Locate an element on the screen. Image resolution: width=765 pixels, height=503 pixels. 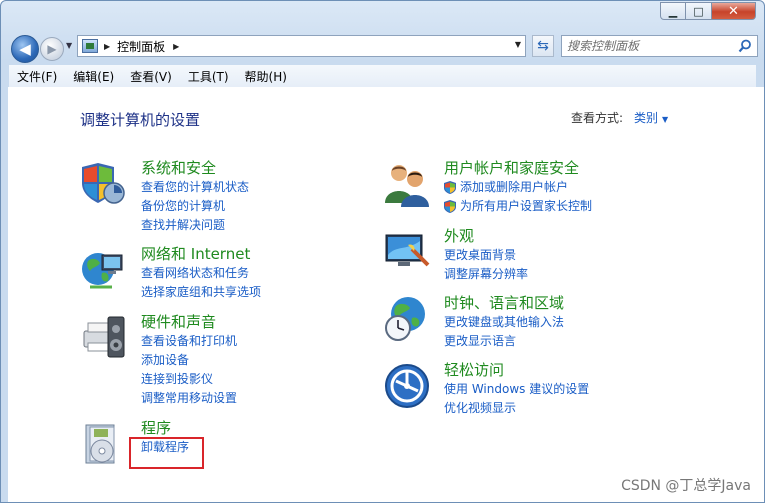
forward-arrow-icon: ▶ is located at coordinates (52, 49).